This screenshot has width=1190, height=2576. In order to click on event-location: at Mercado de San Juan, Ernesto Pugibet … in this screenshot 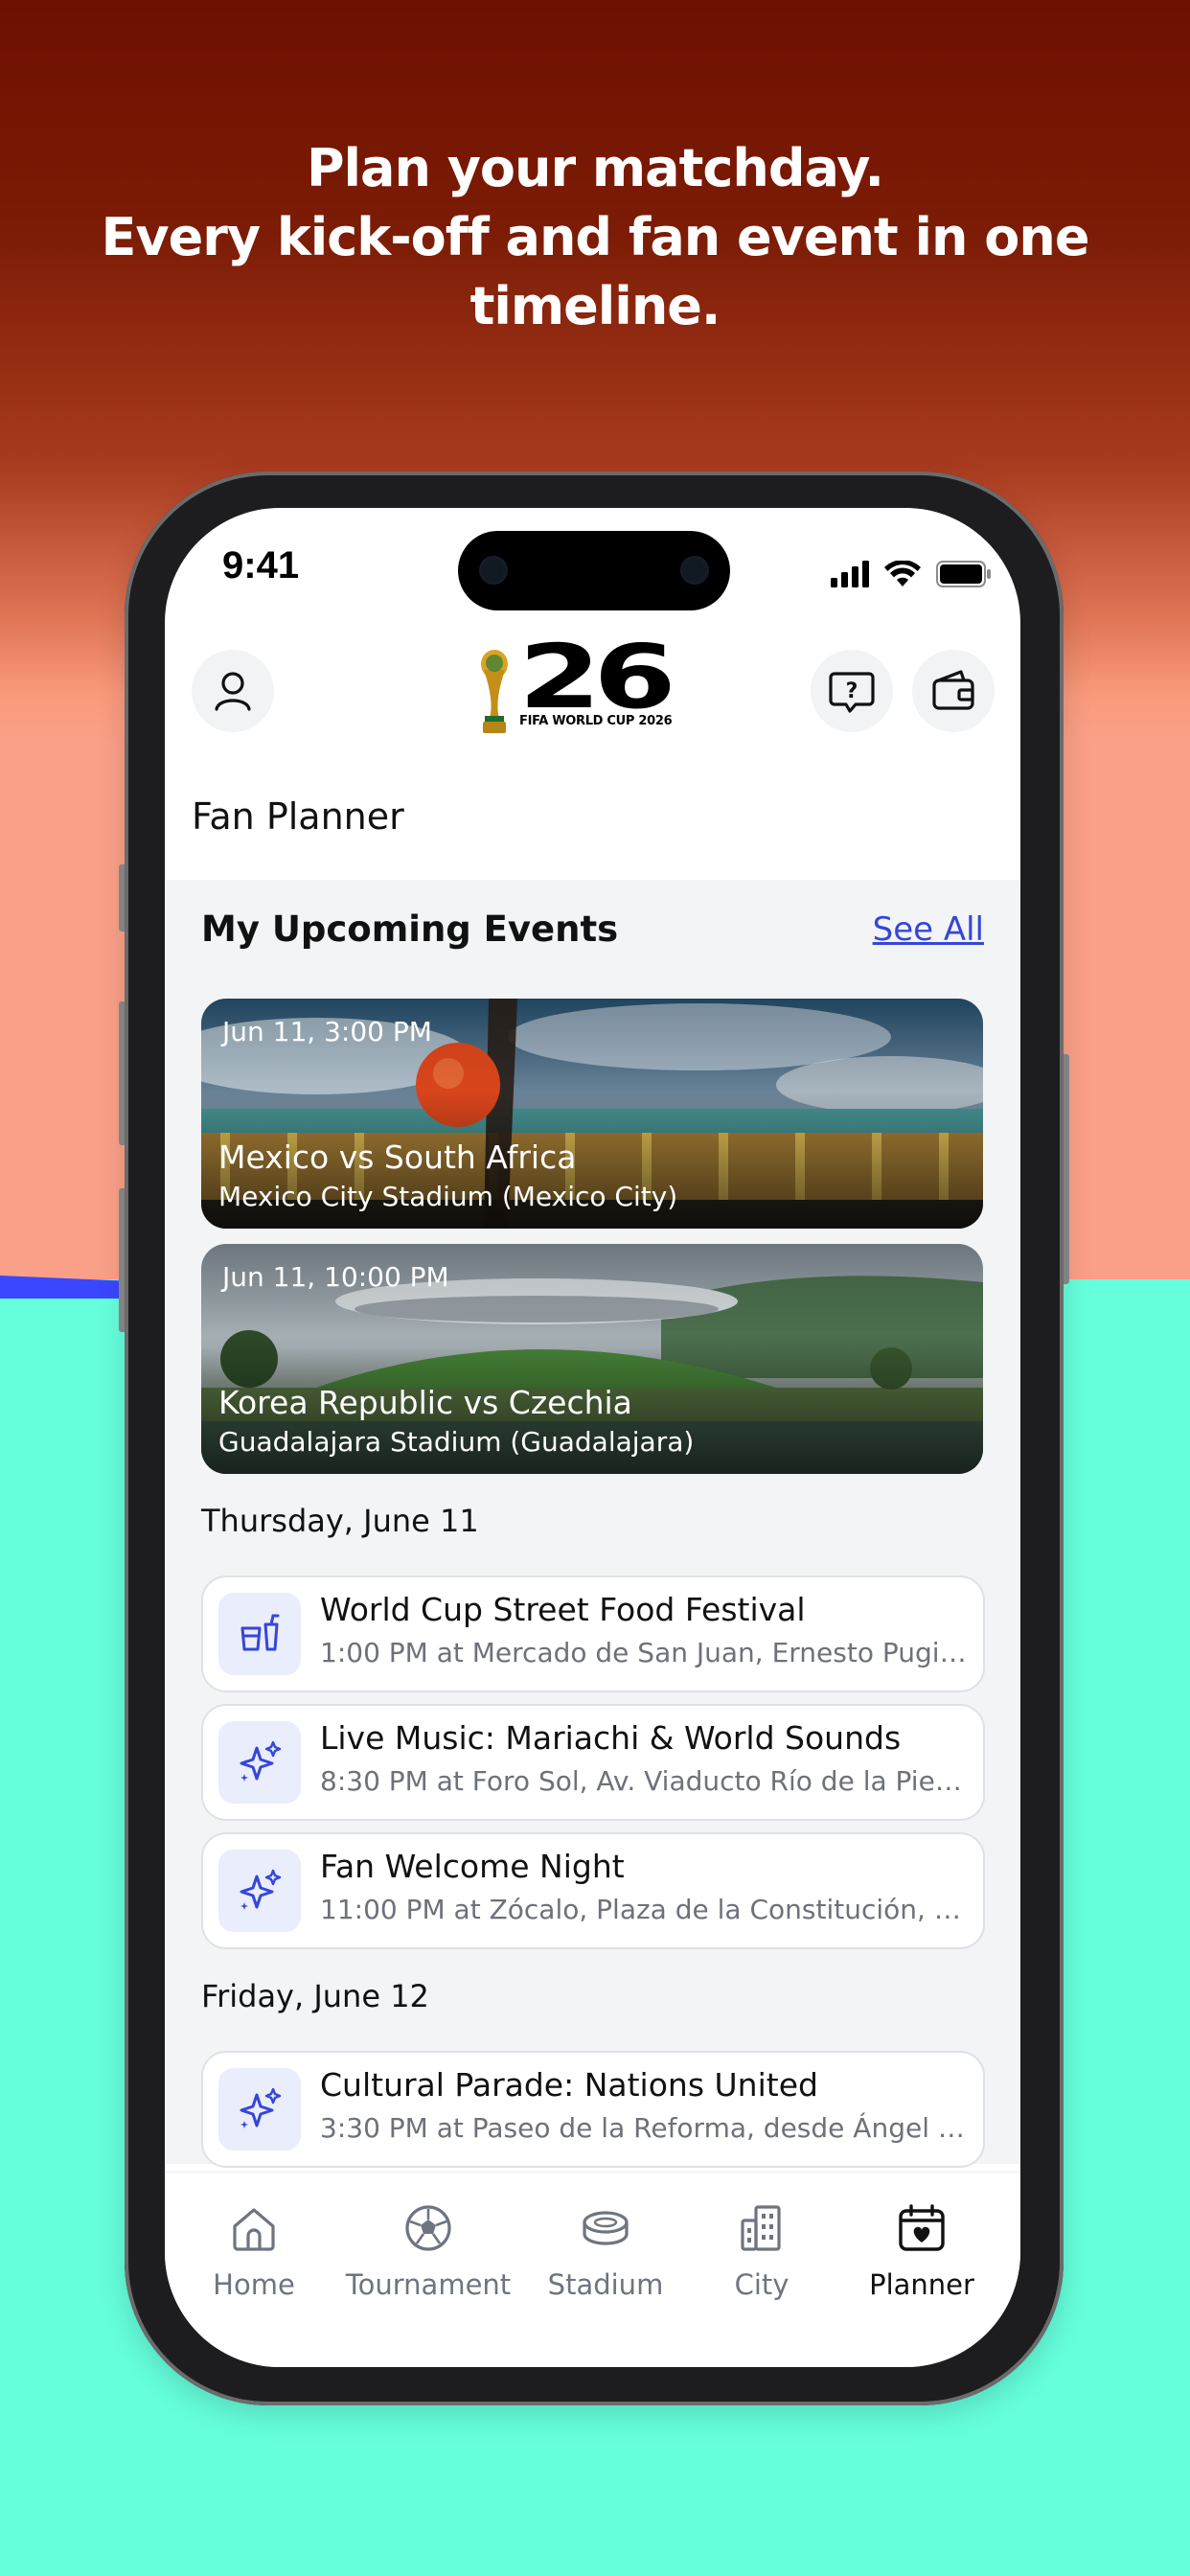, I will do `click(704, 1652)`.